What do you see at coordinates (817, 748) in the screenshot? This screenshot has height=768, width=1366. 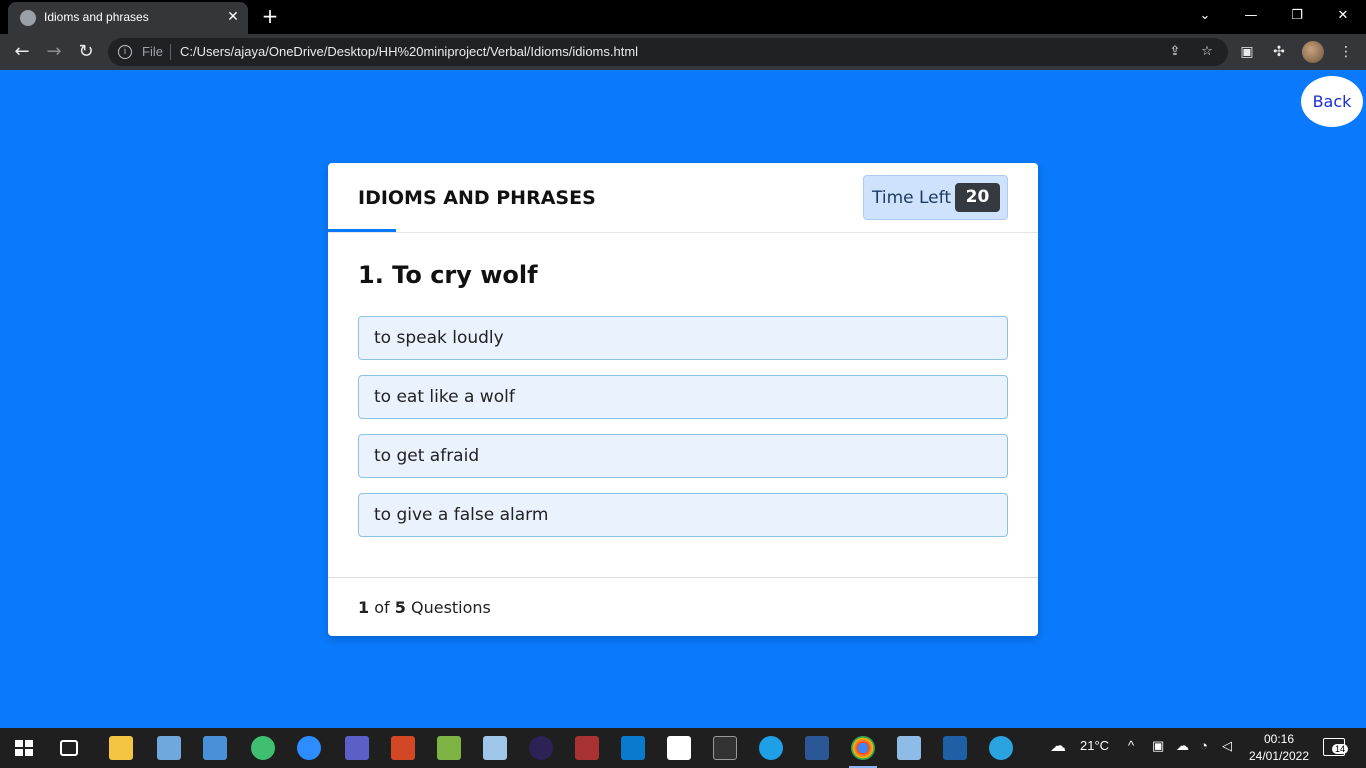 I see `word-icon` at bounding box center [817, 748].